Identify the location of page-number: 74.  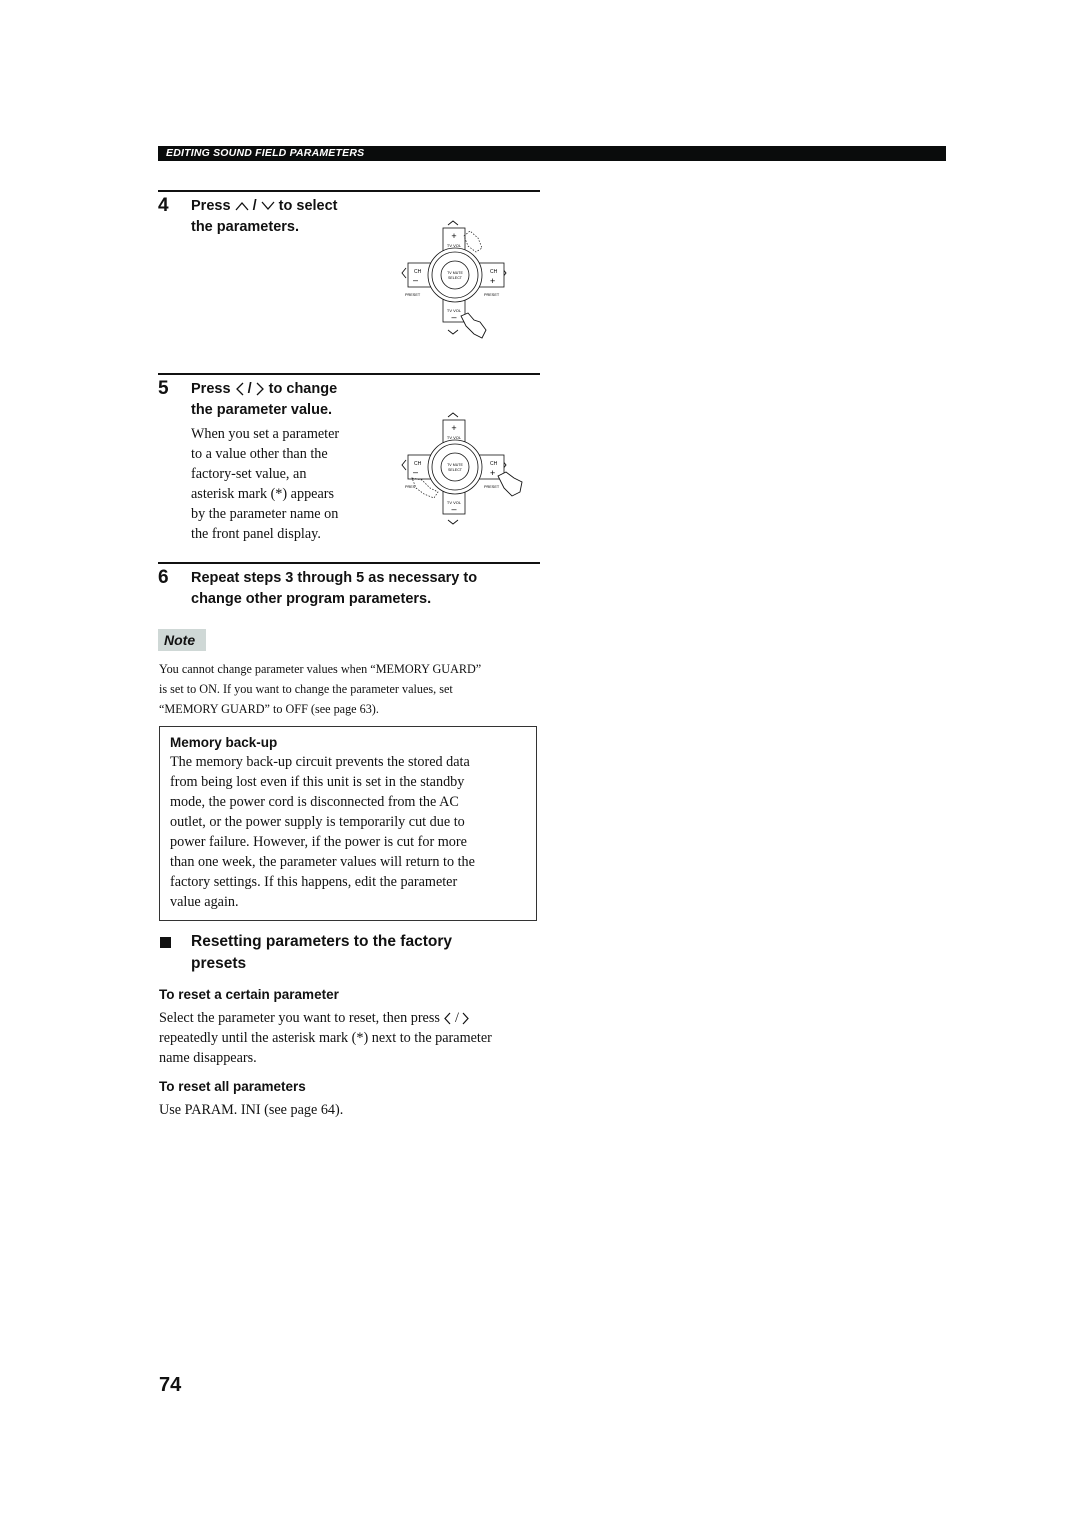
(170, 1385).